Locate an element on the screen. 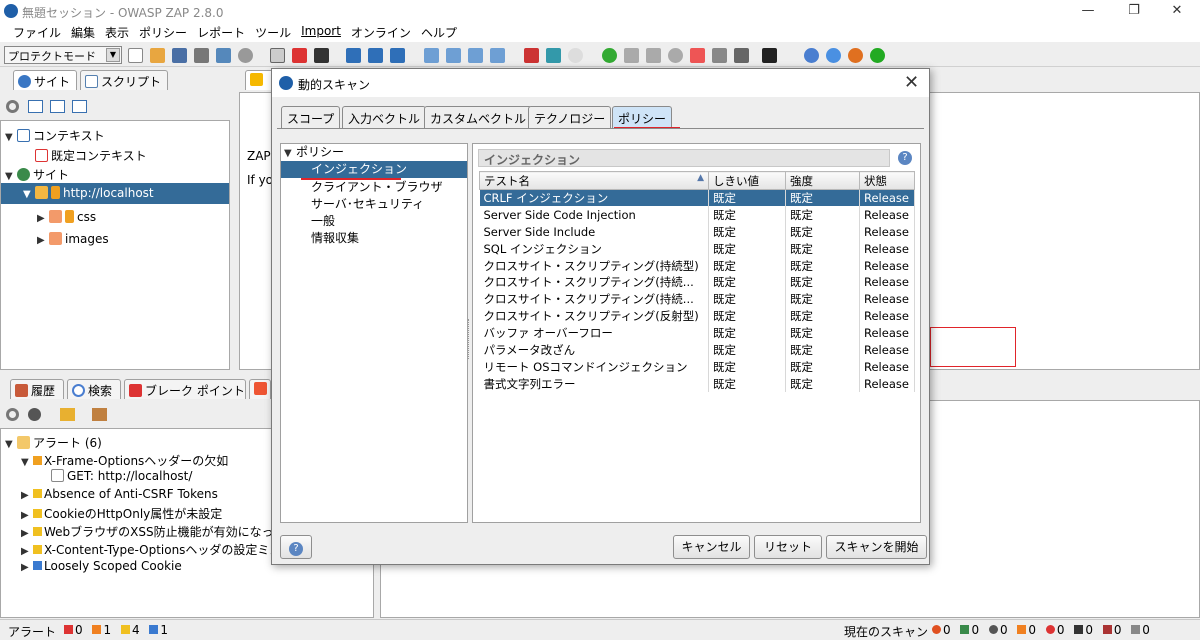 This screenshot has width=1200, height=640. cancel-button: キャンセル is located at coordinates (711, 547).